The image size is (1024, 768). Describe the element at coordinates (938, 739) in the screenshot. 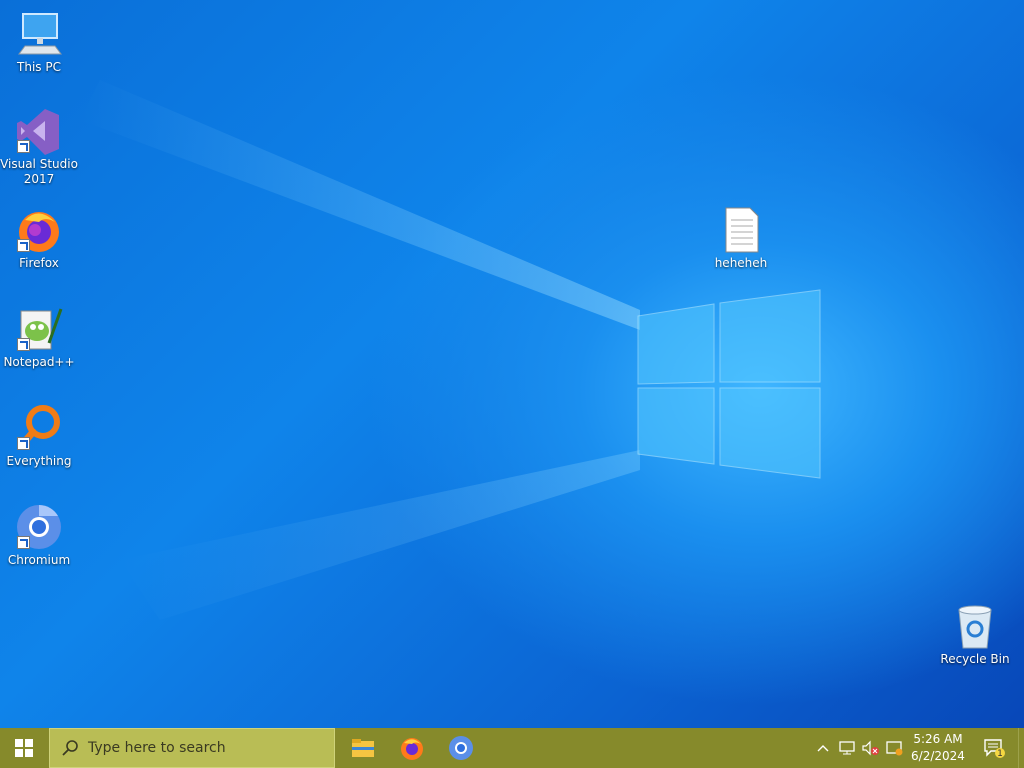

I see `clock-time: 5:26 AM` at that location.